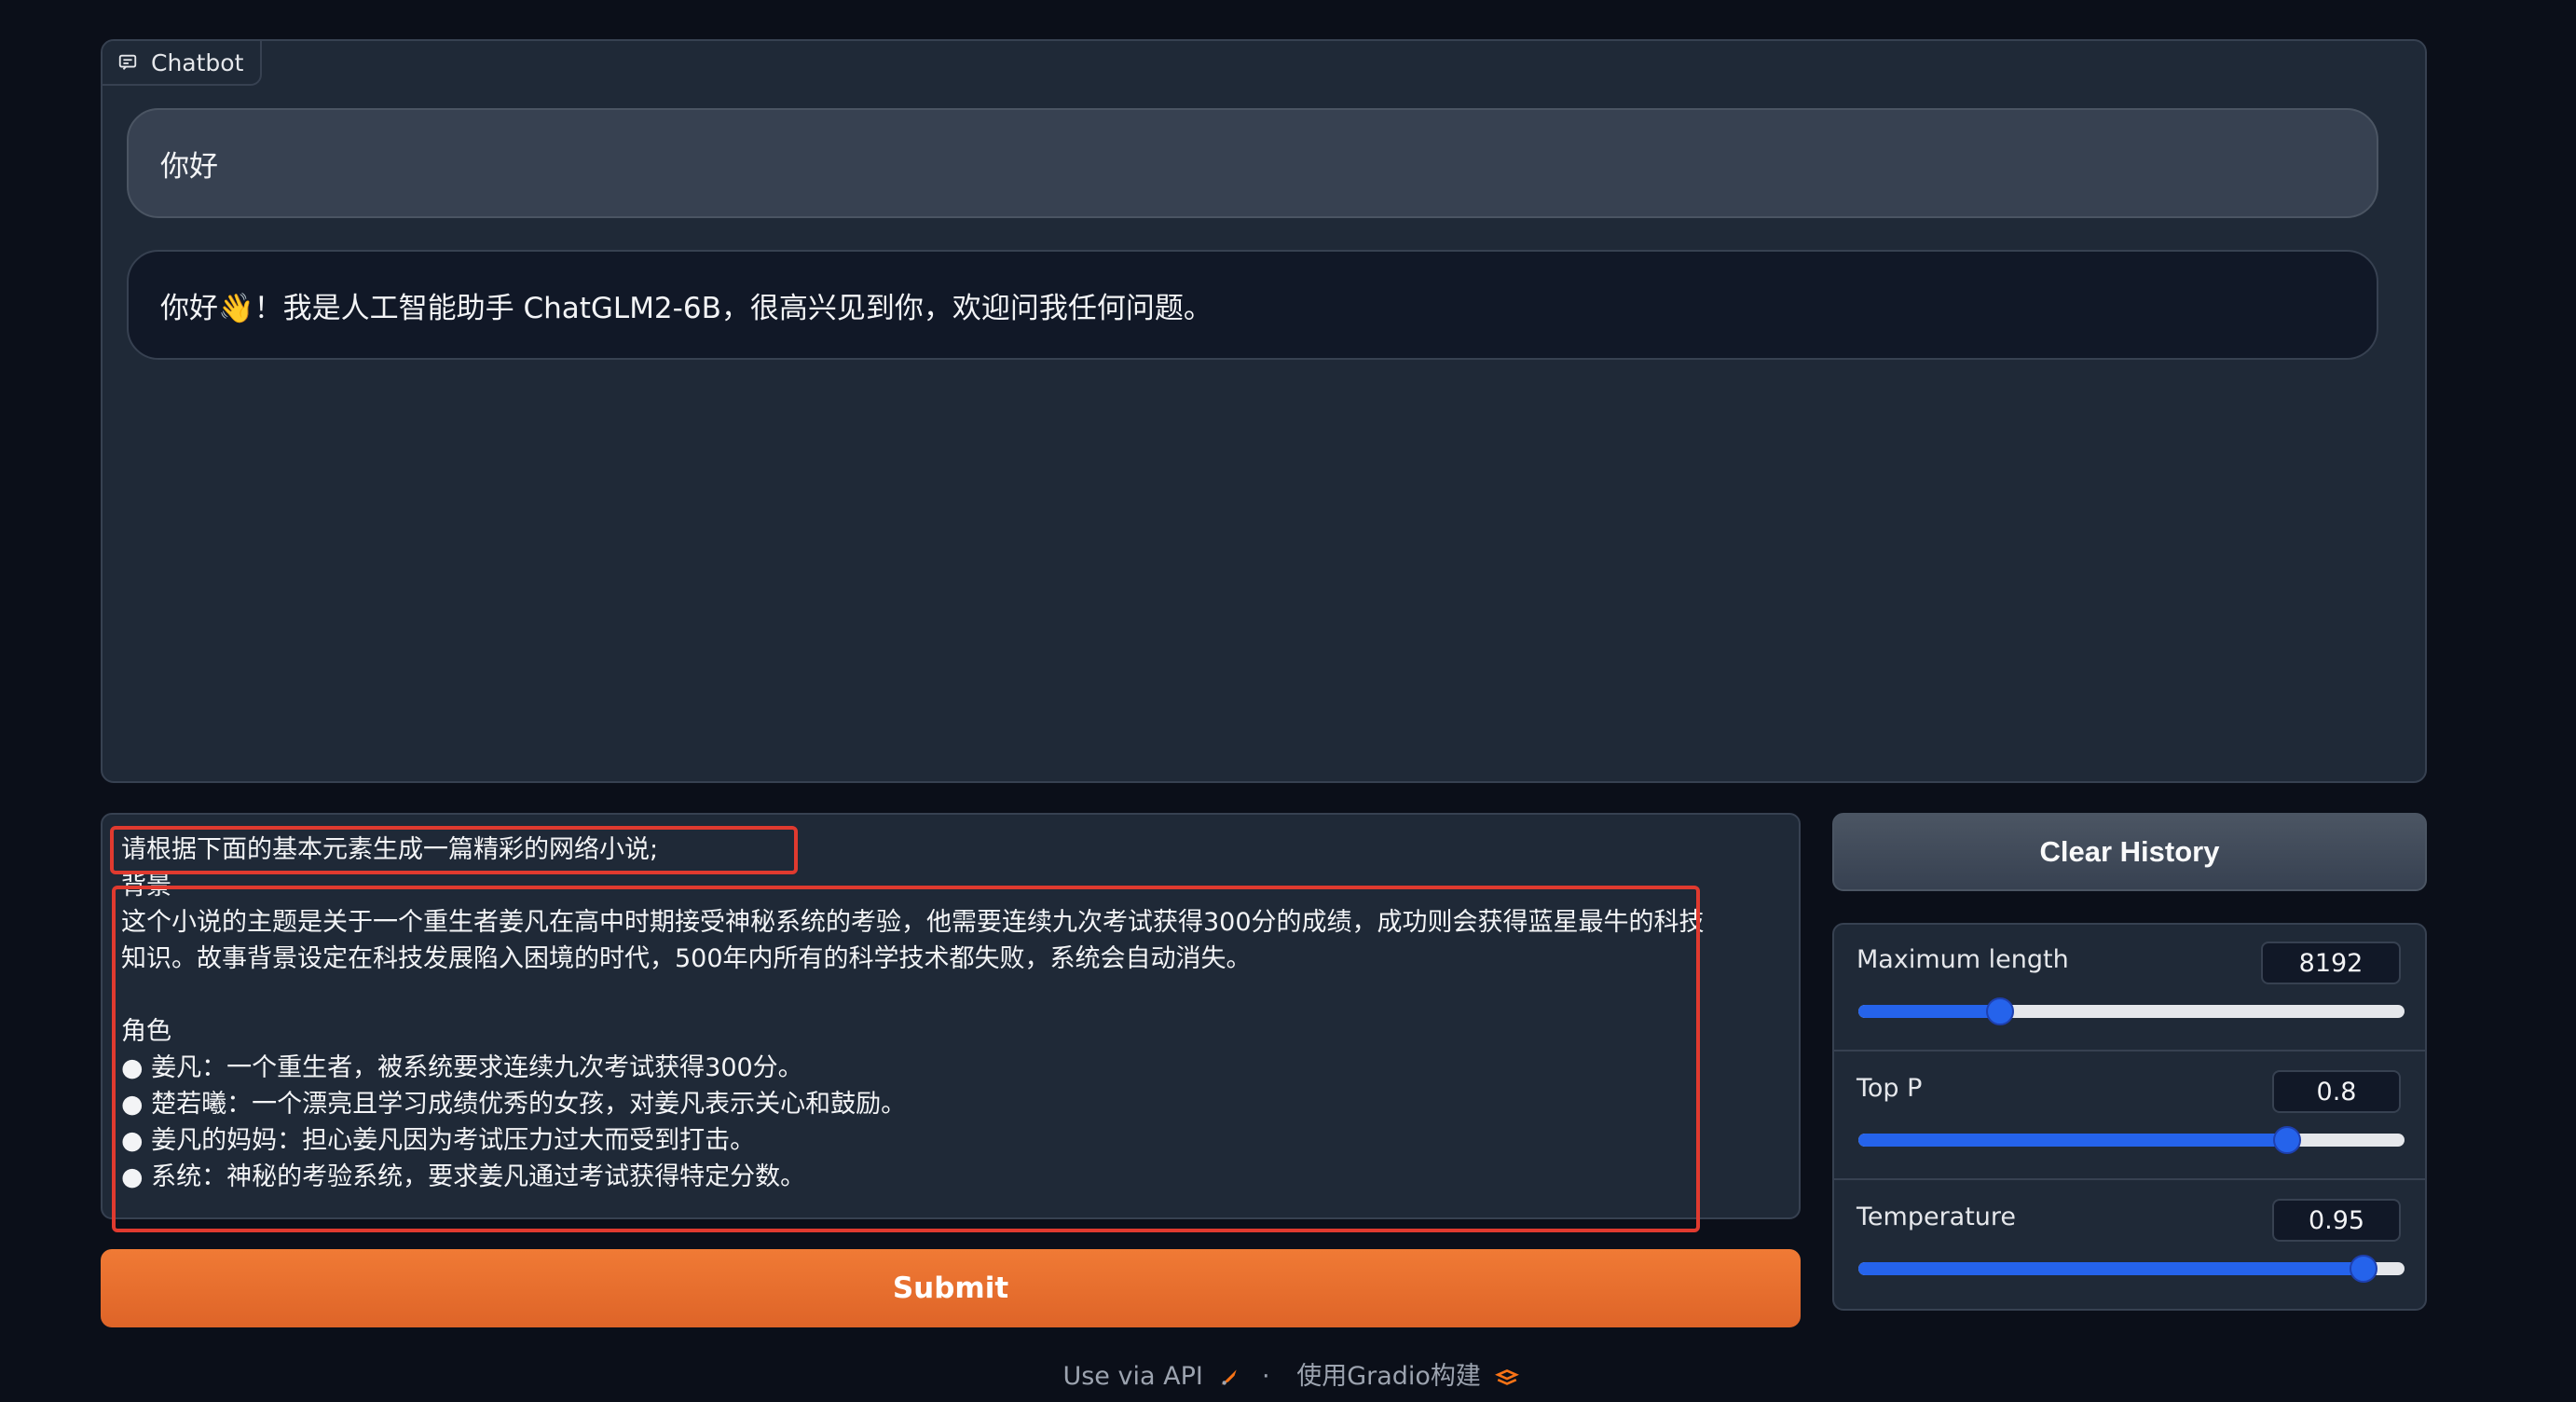 Image resolution: width=2576 pixels, height=1402 pixels. Describe the element at coordinates (1937, 1217) in the screenshot. I see `slider-label: Temperature` at that location.